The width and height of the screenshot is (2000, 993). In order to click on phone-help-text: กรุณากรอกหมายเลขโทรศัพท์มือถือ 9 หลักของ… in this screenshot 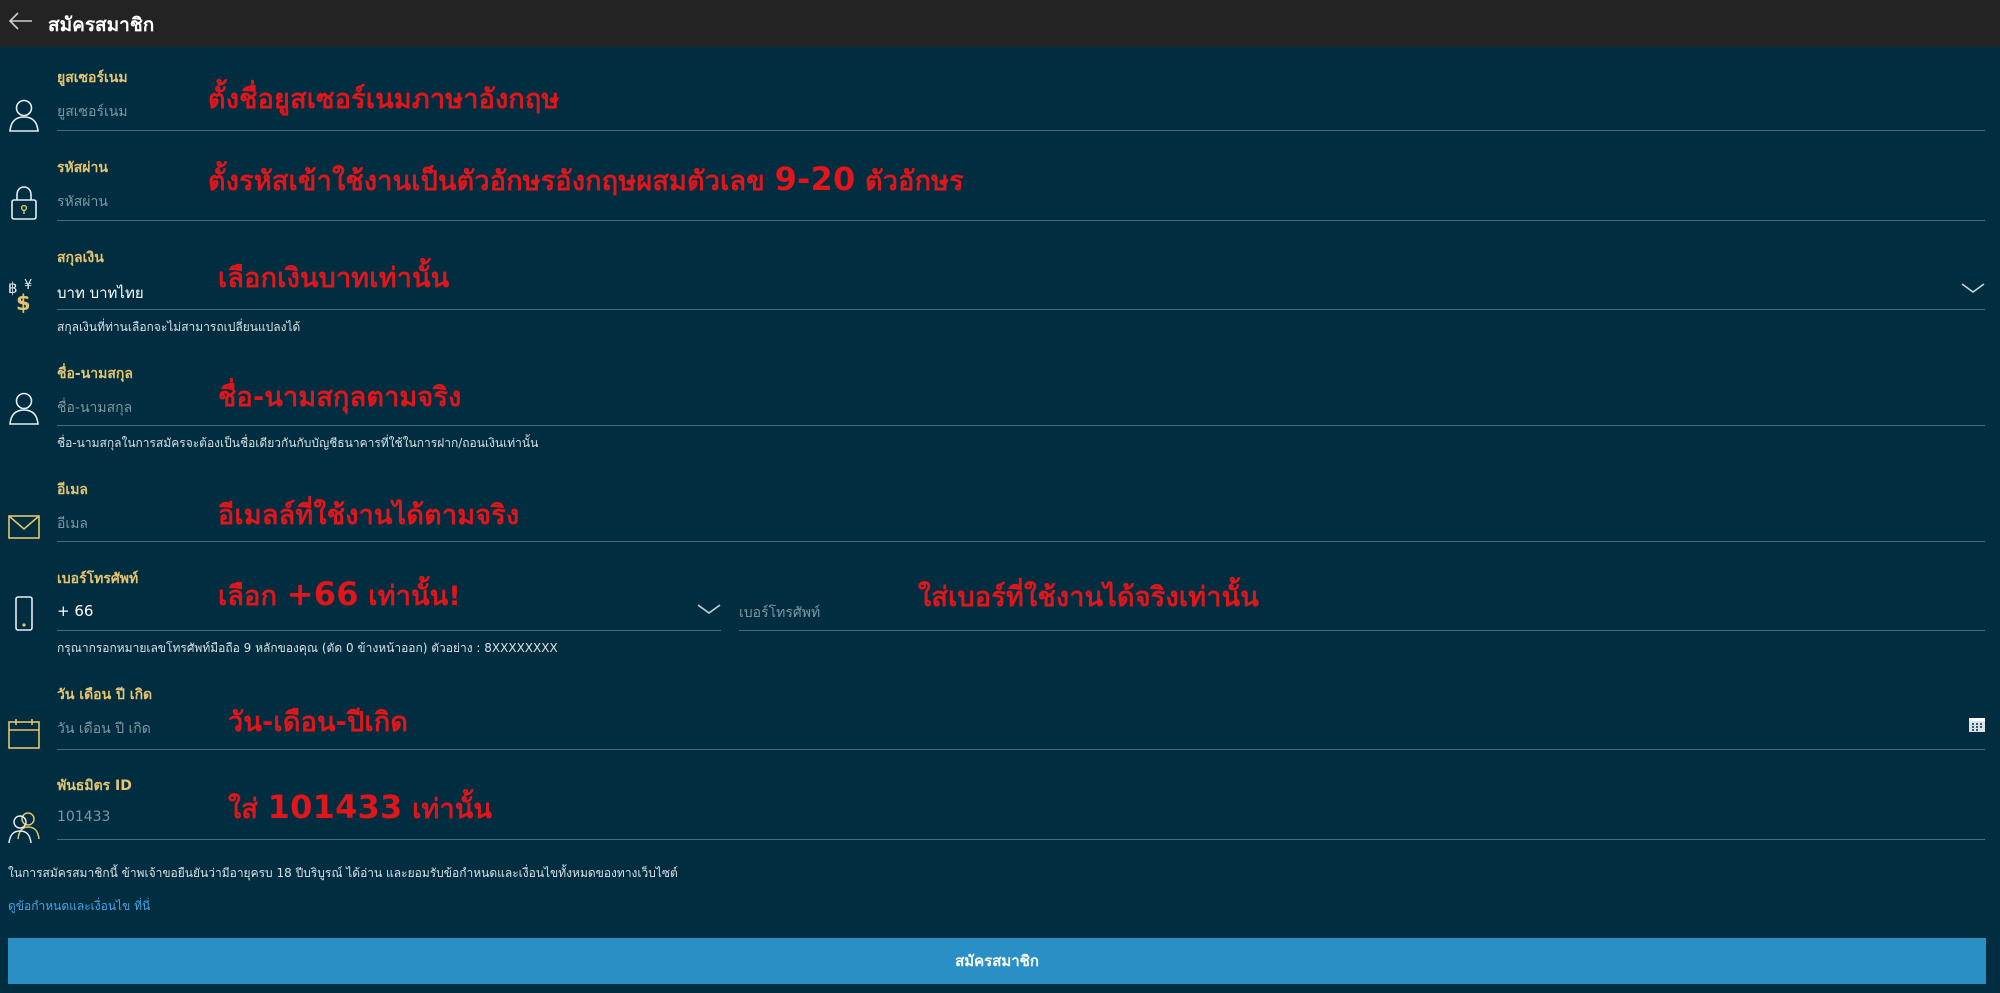, I will do `click(307, 648)`.